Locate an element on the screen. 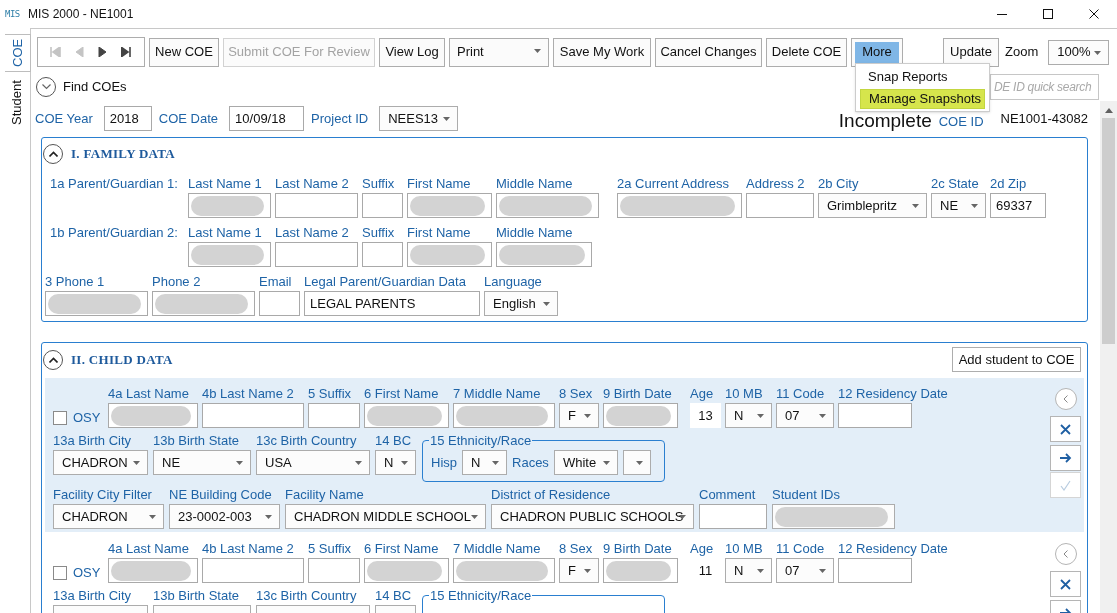 This screenshot has width=1117, height=613. print-dropdown: Print is located at coordinates (499, 52).